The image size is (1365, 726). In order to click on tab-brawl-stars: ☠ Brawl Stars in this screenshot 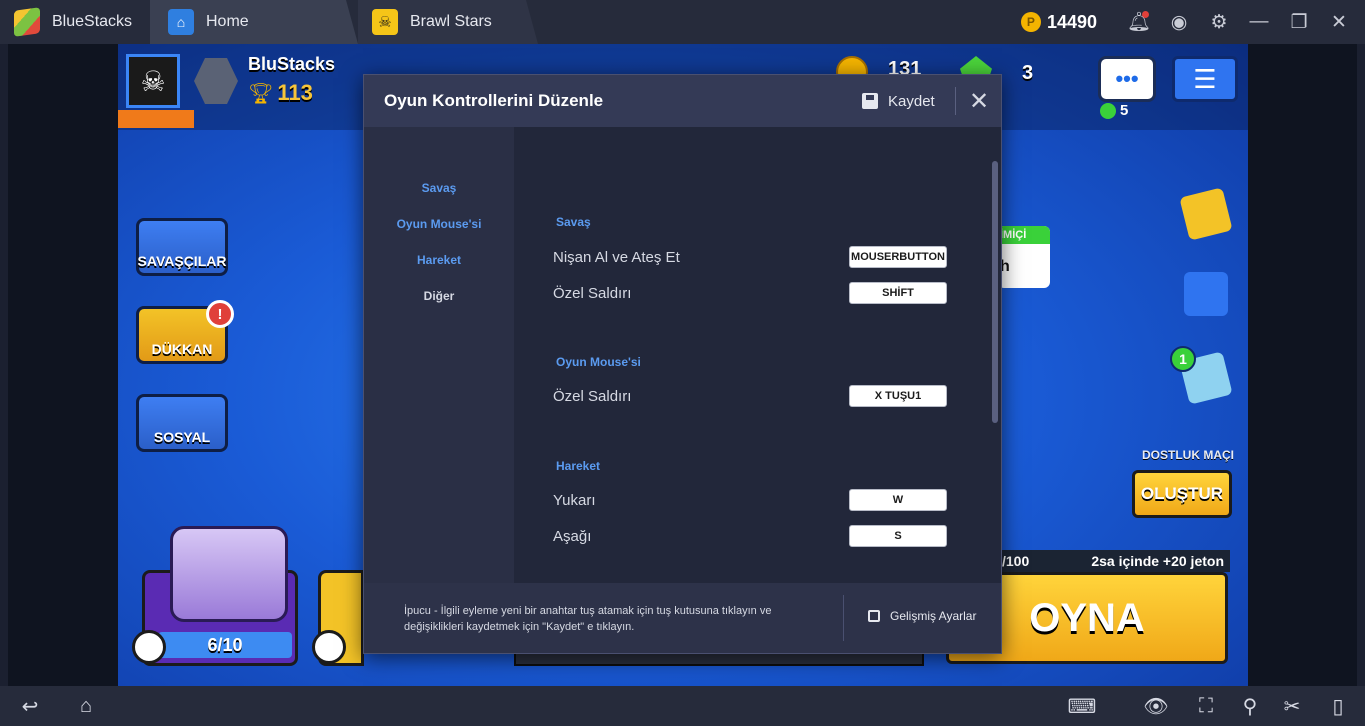, I will do `click(448, 22)`.